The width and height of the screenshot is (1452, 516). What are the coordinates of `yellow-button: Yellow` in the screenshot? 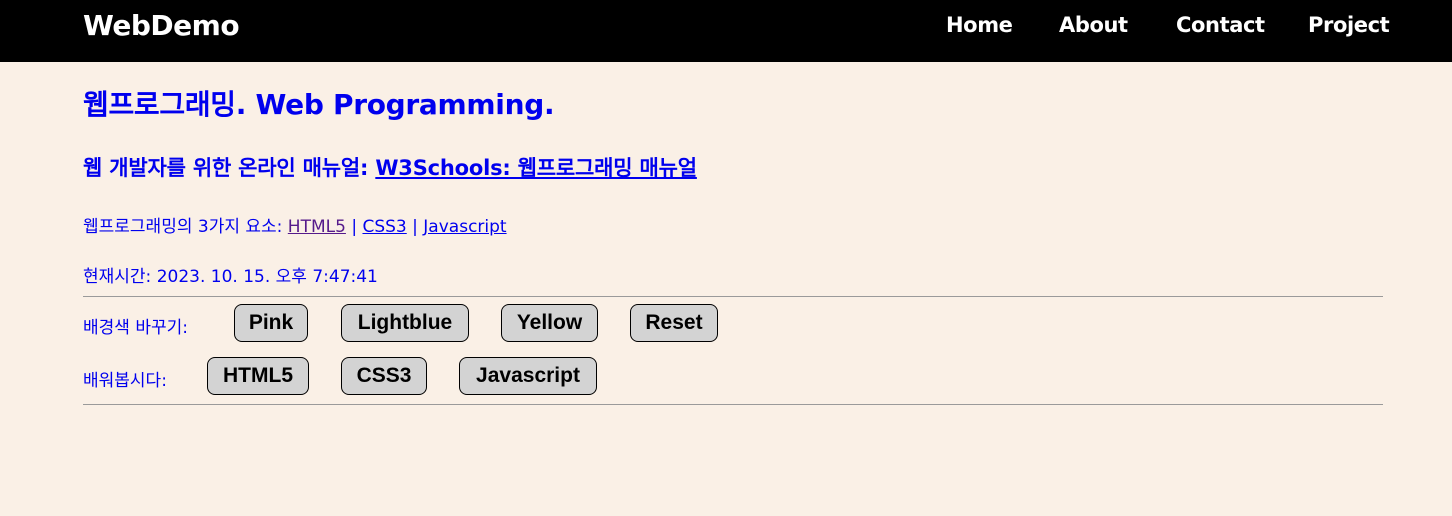 It's located at (549, 323).